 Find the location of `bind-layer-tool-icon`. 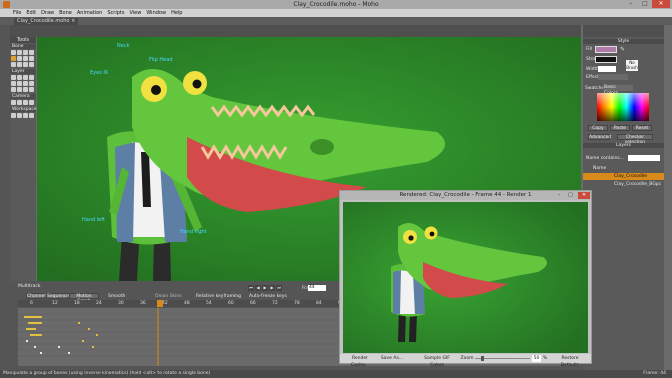

bind-layer-tool-icon is located at coordinates (25, 64).